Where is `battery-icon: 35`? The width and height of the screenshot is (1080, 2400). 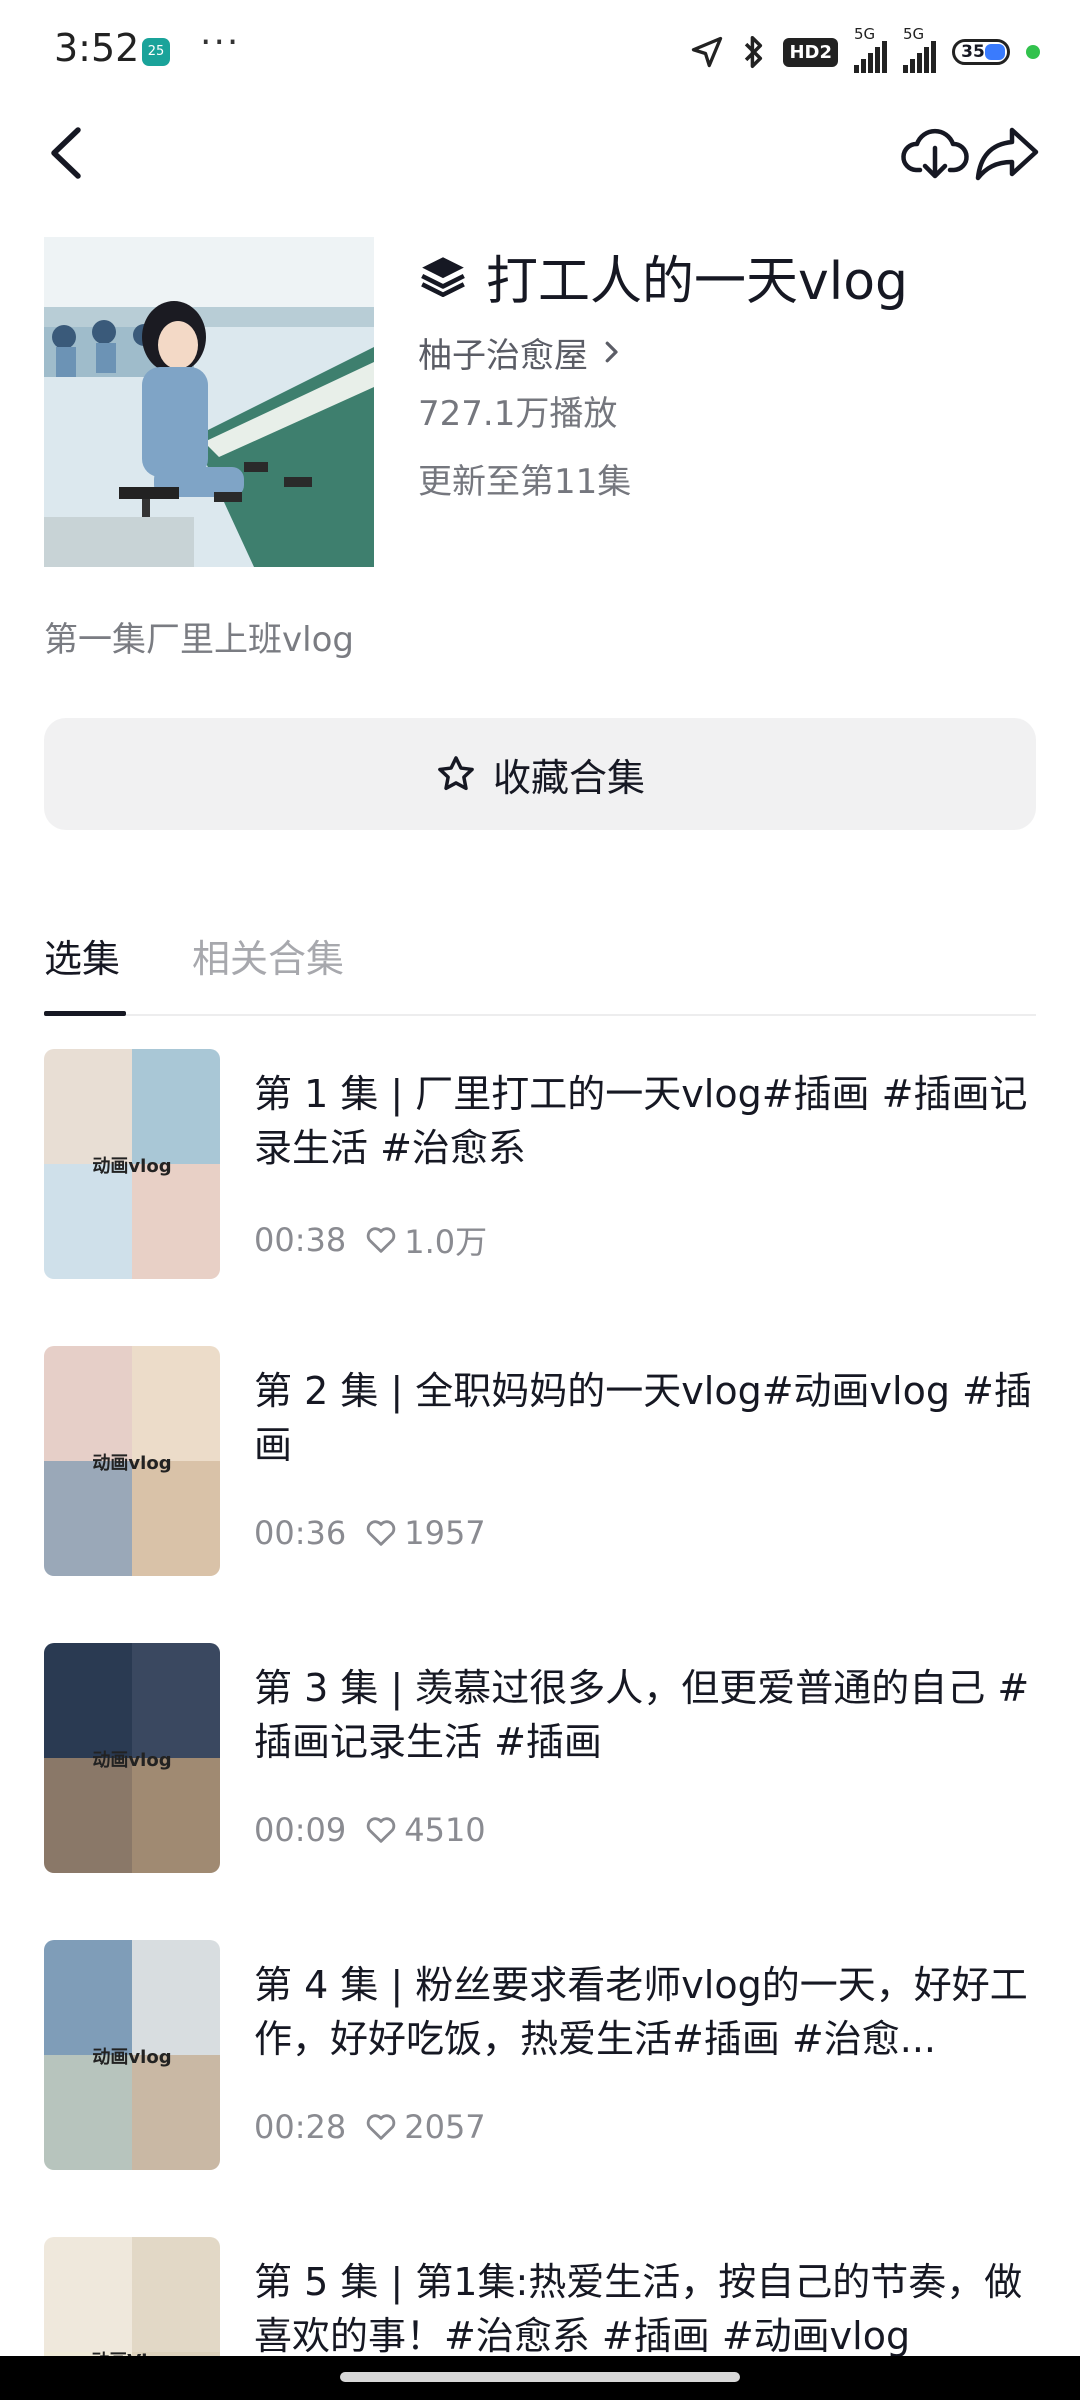 battery-icon: 35 is located at coordinates (981, 52).